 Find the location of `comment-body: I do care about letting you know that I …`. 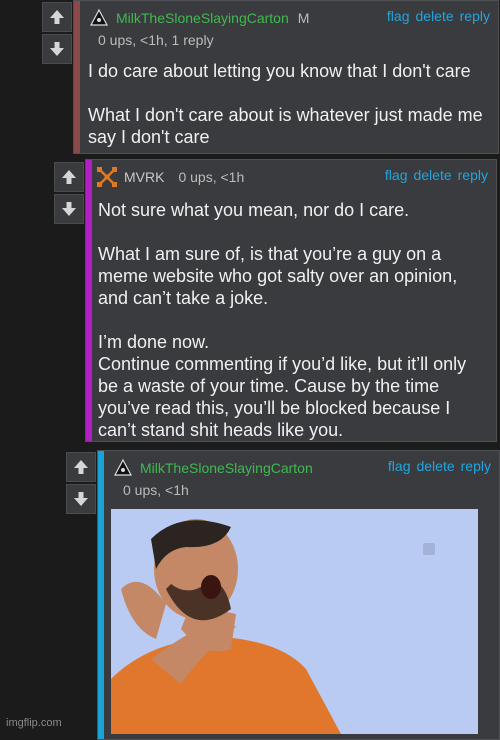

comment-body: I do care about letting you know that I … is located at coordinates (285, 104).